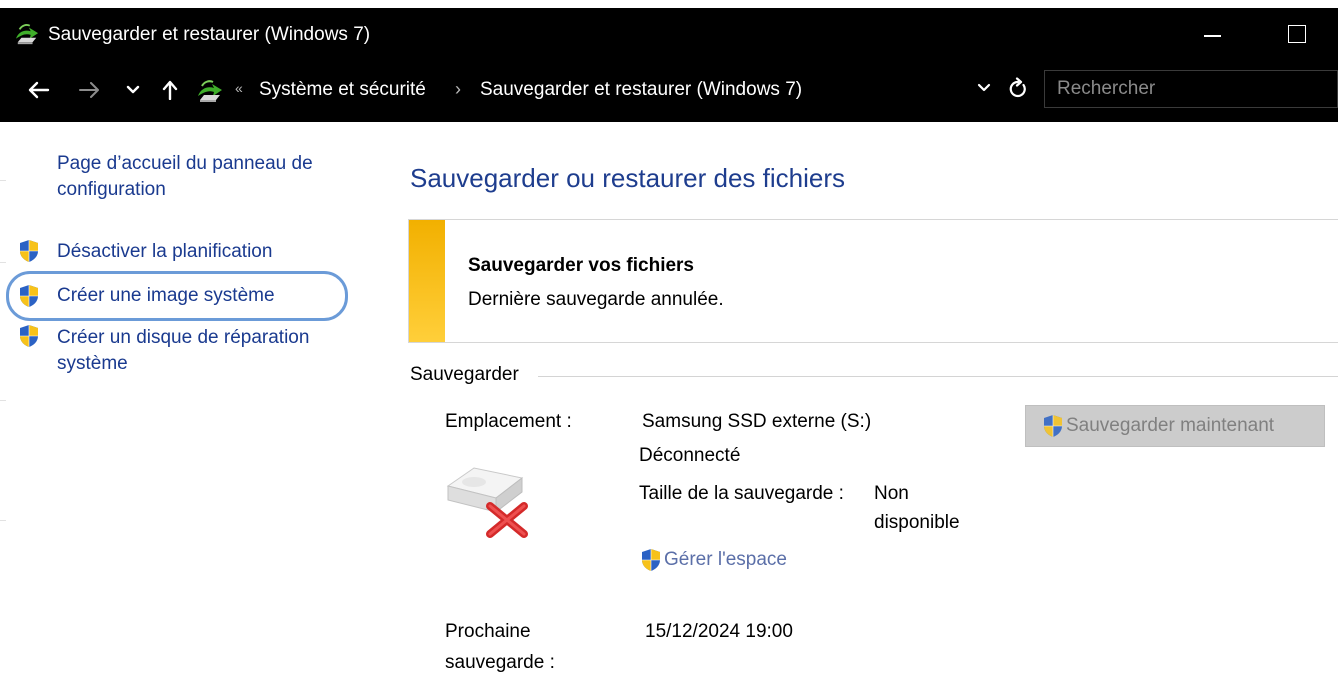 This screenshot has height=681, width=1338. I want to click on arrow-up-icon, so click(170, 90).